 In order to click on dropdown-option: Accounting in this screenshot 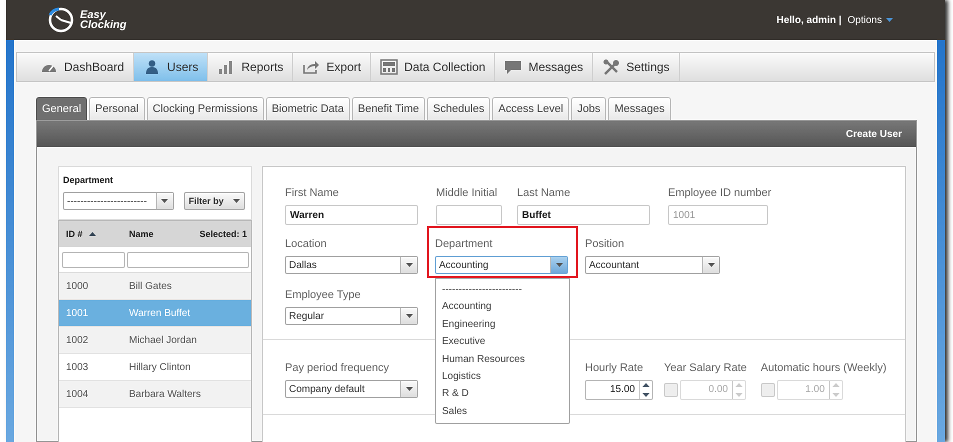, I will do `click(502, 307)`.